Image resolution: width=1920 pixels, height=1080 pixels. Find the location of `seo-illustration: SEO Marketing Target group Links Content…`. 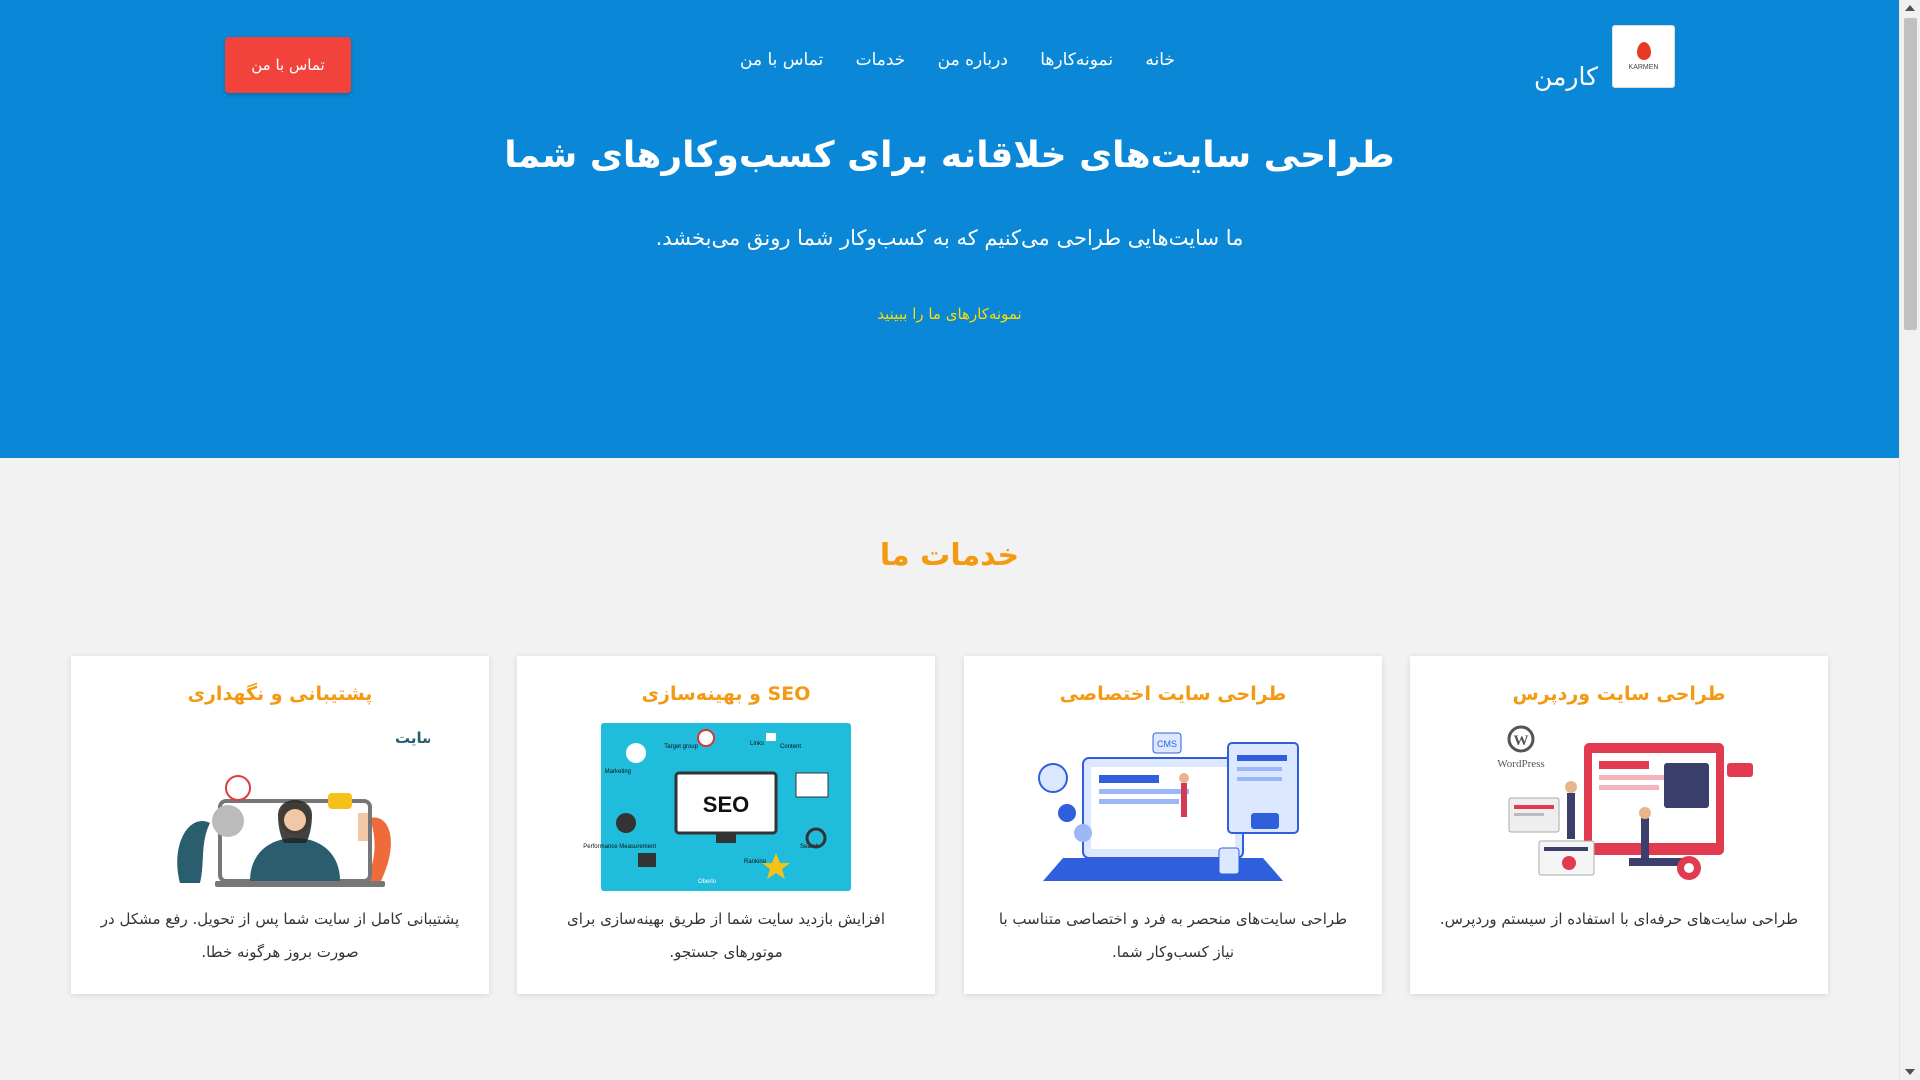

seo-illustration: SEO Marketing Target group Links Content… is located at coordinates (717, 807).